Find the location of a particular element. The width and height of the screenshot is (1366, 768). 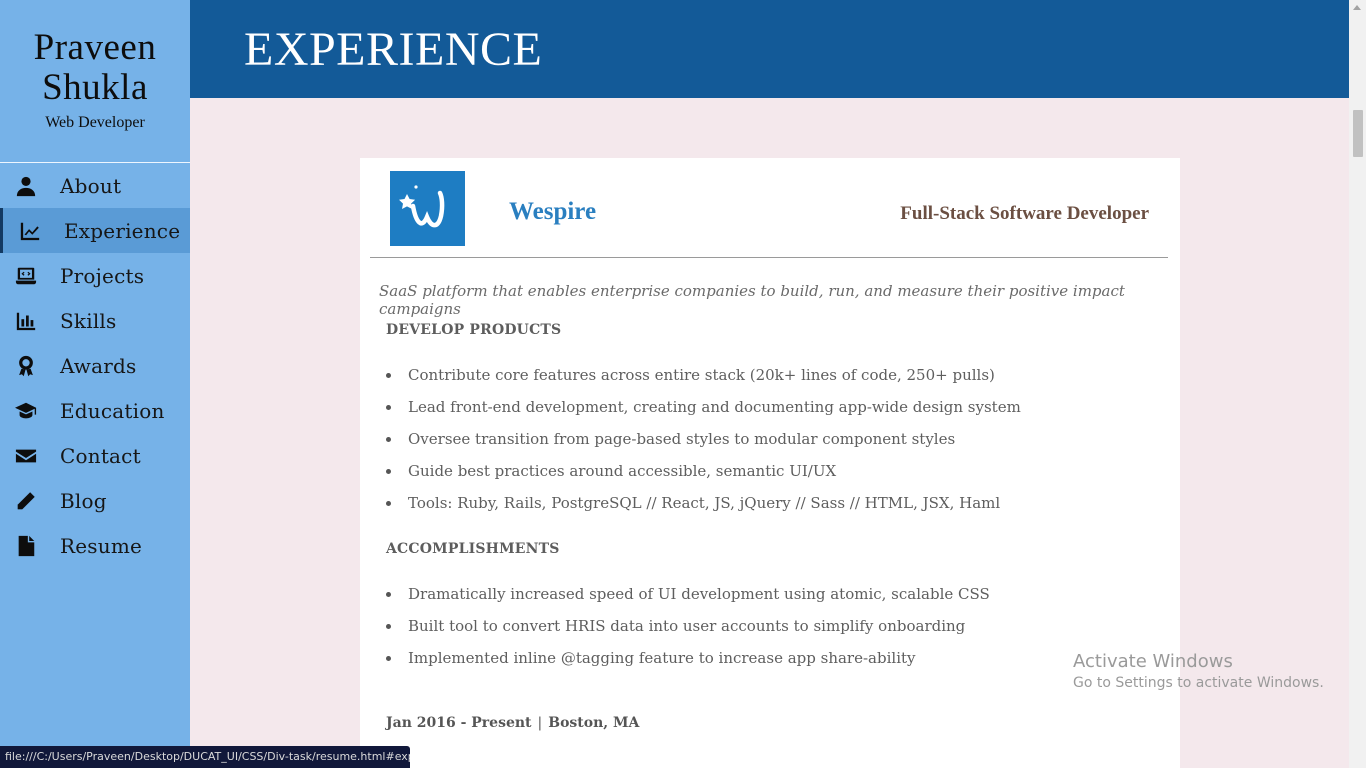

sidebar-item-label: Awards is located at coordinates (98, 365).